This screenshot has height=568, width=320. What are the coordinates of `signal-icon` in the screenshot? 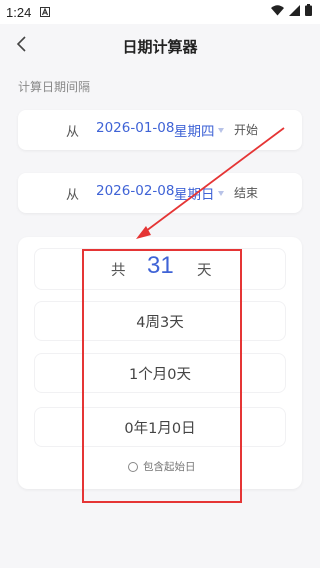 It's located at (294, 12).